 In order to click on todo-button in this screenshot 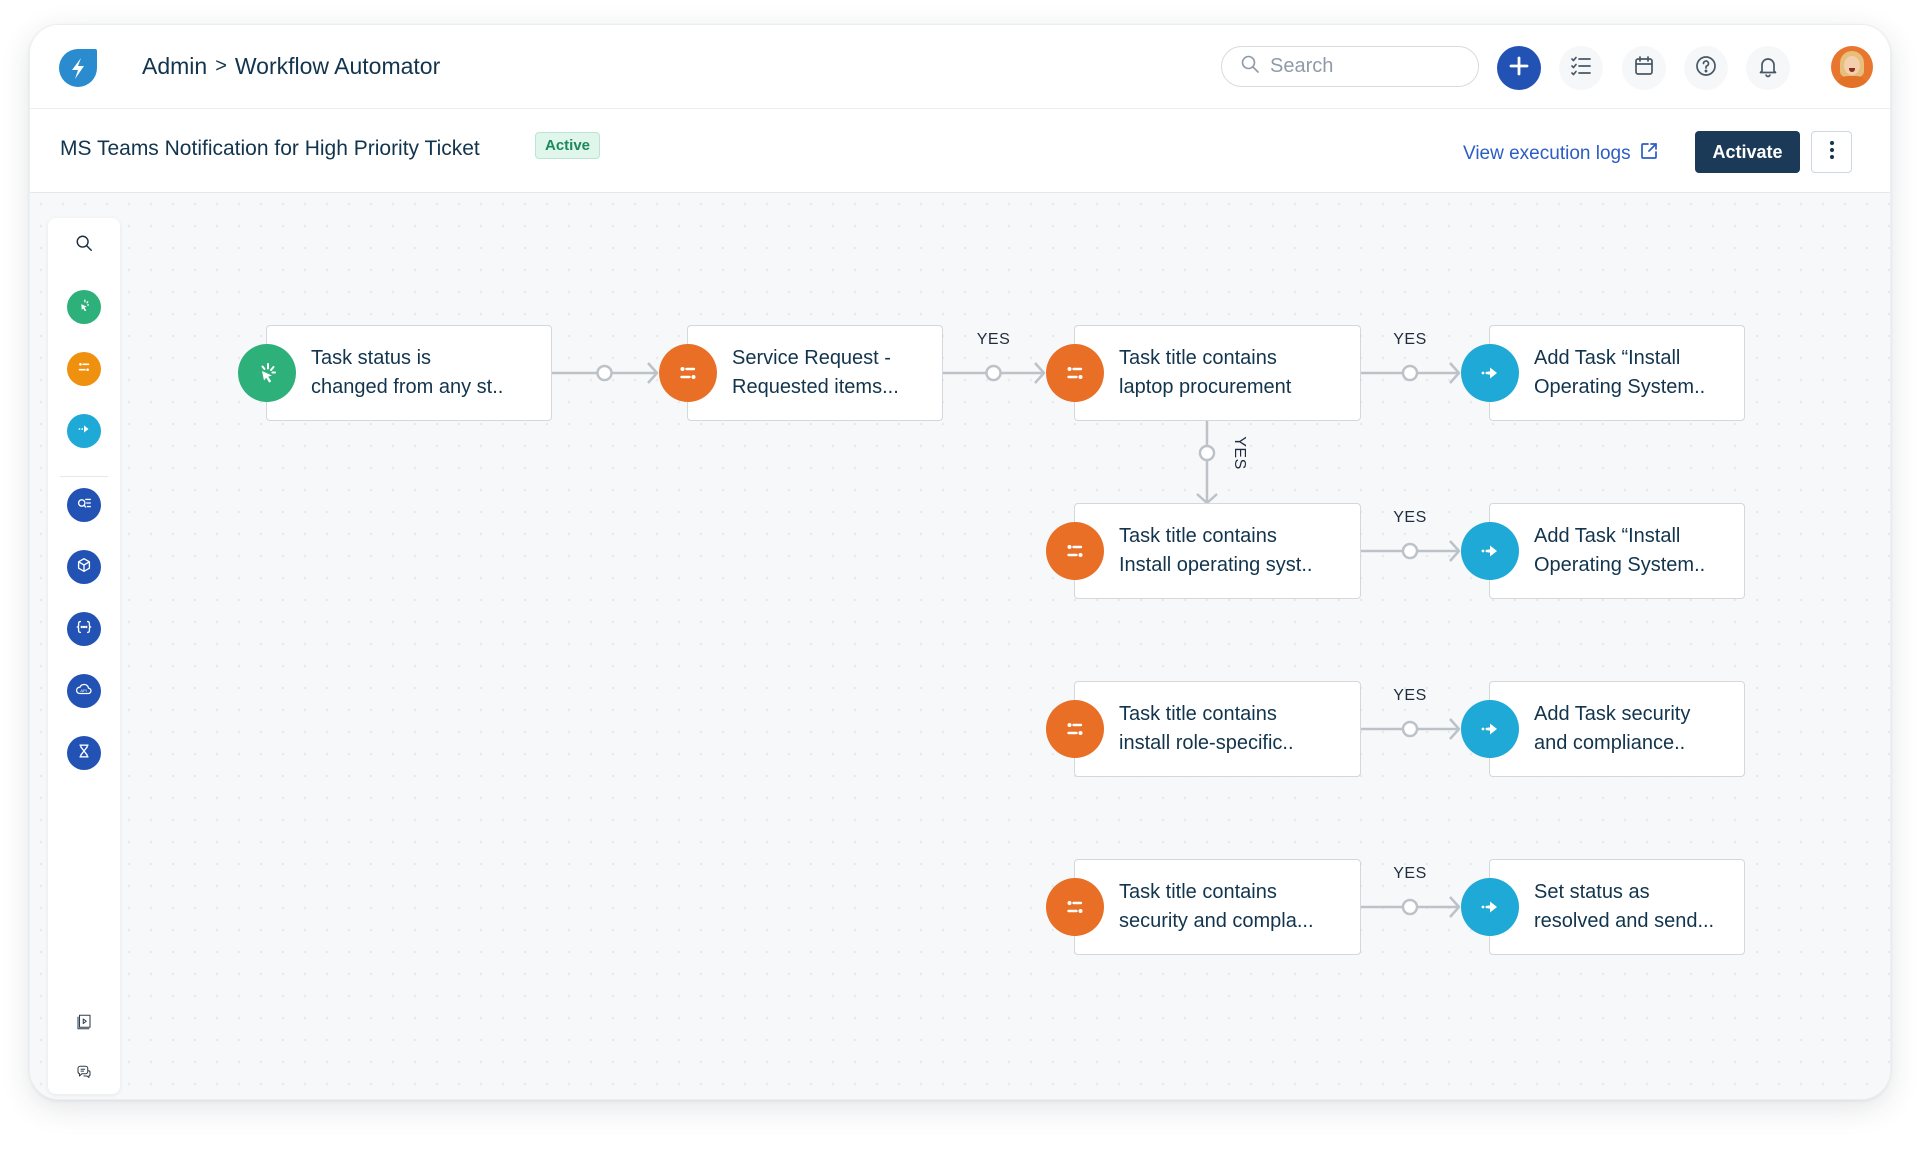, I will do `click(1581, 68)`.